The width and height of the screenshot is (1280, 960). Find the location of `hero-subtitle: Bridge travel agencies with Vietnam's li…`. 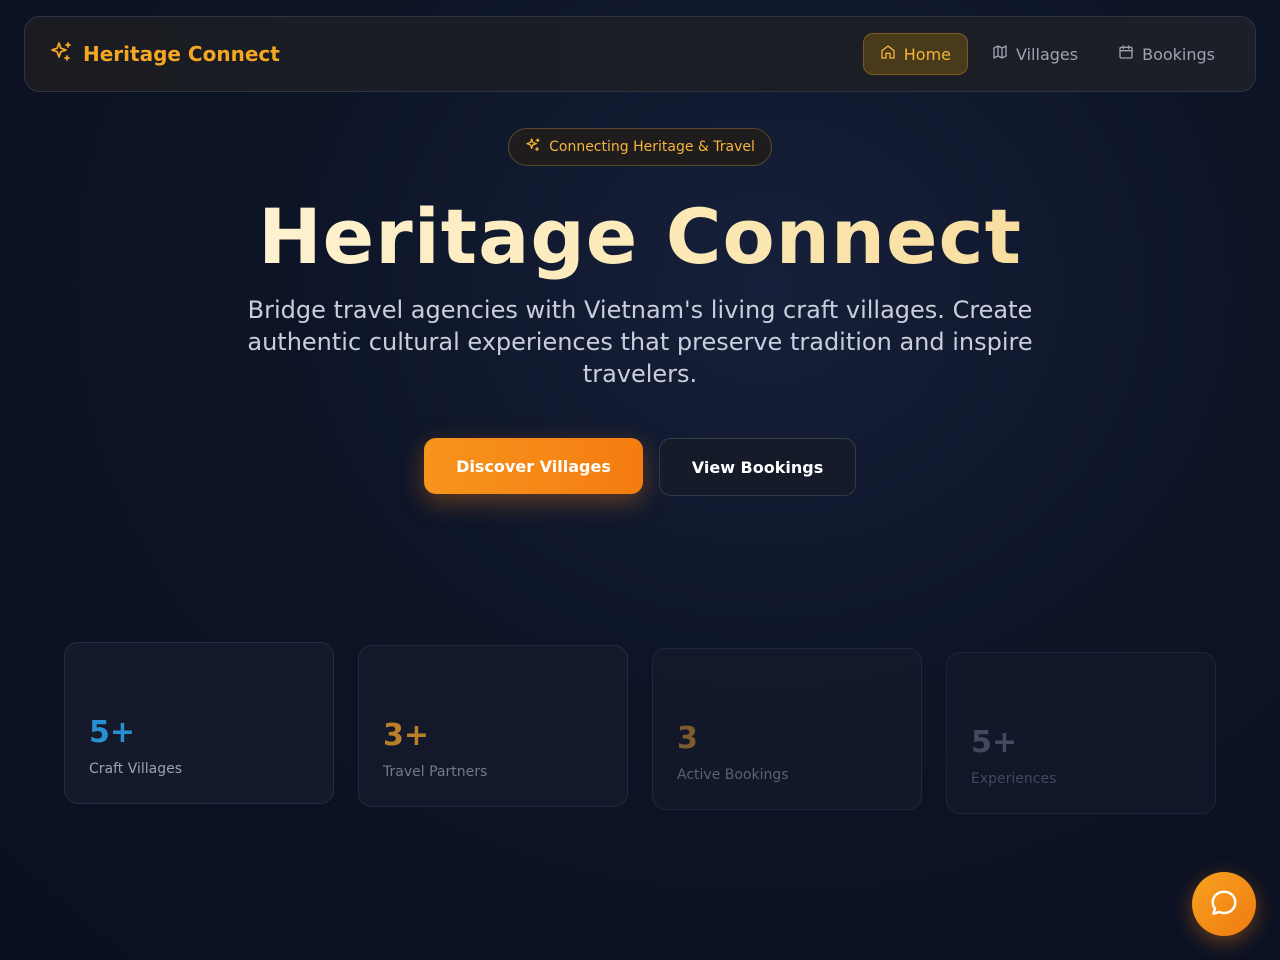

hero-subtitle: Bridge travel agencies with Vietnam's li… is located at coordinates (640, 342).